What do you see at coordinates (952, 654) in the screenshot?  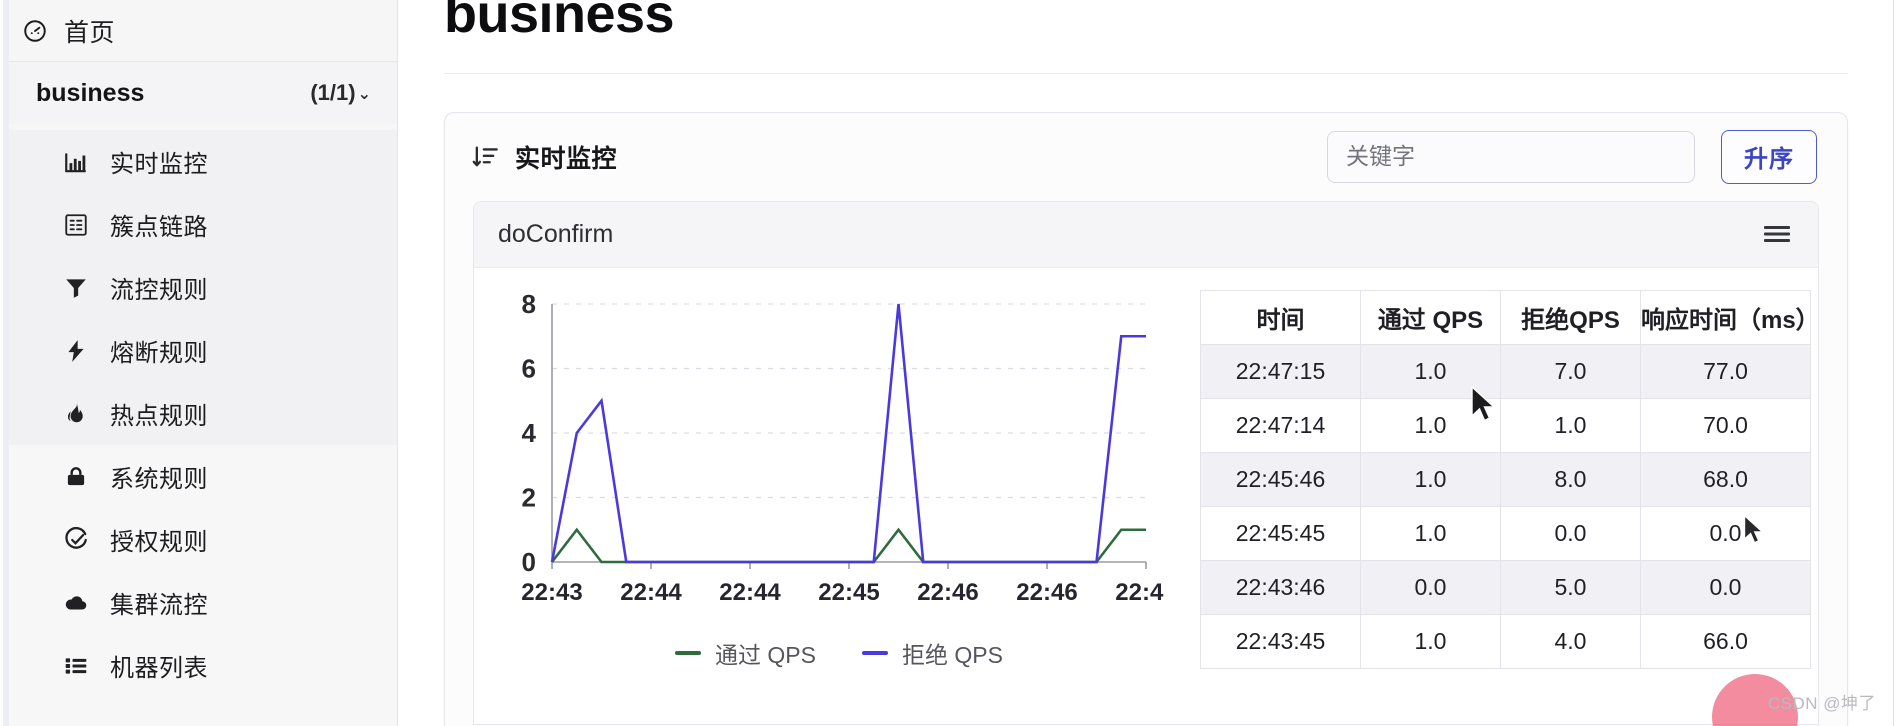 I see `legend-label: 拒绝 QPS` at bounding box center [952, 654].